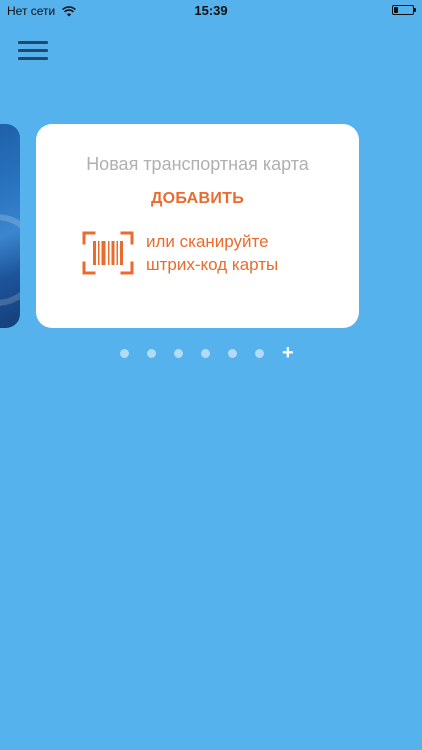  I want to click on status-time: 15:39, so click(211, 10).